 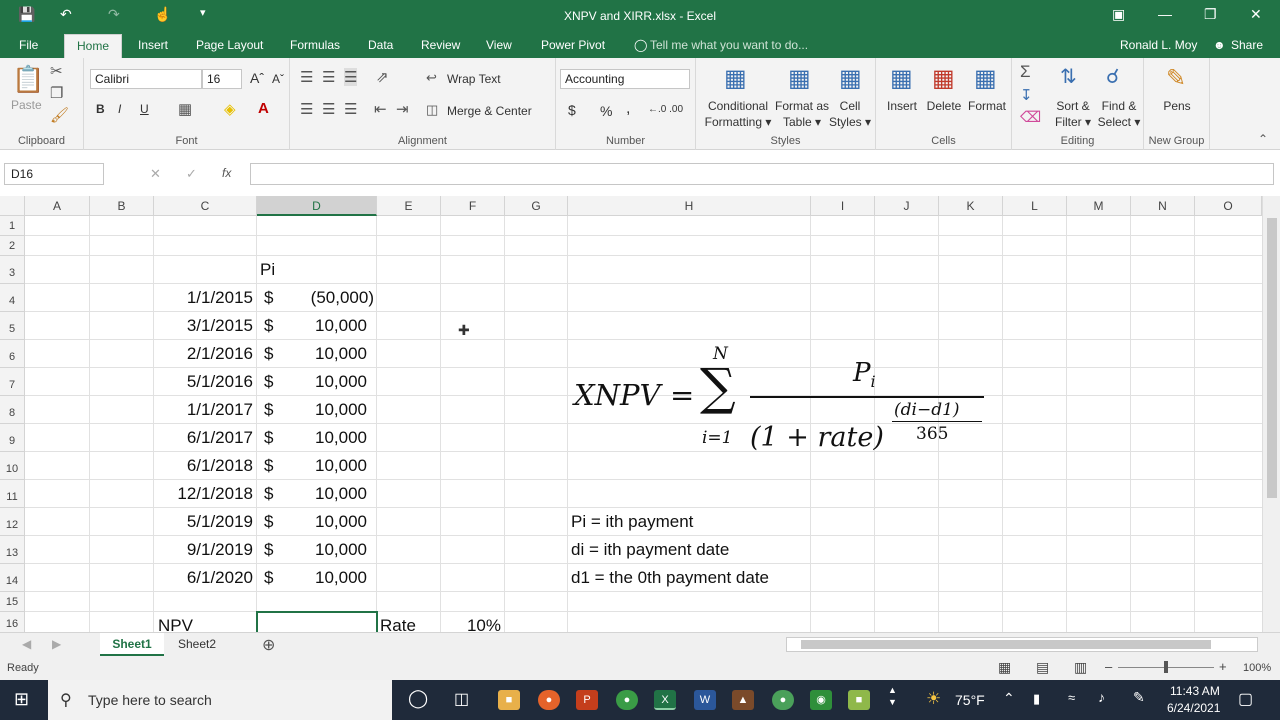 I want to click on sort-filter-button: Sort & Filter ▾, so click(x=1073, y=114).